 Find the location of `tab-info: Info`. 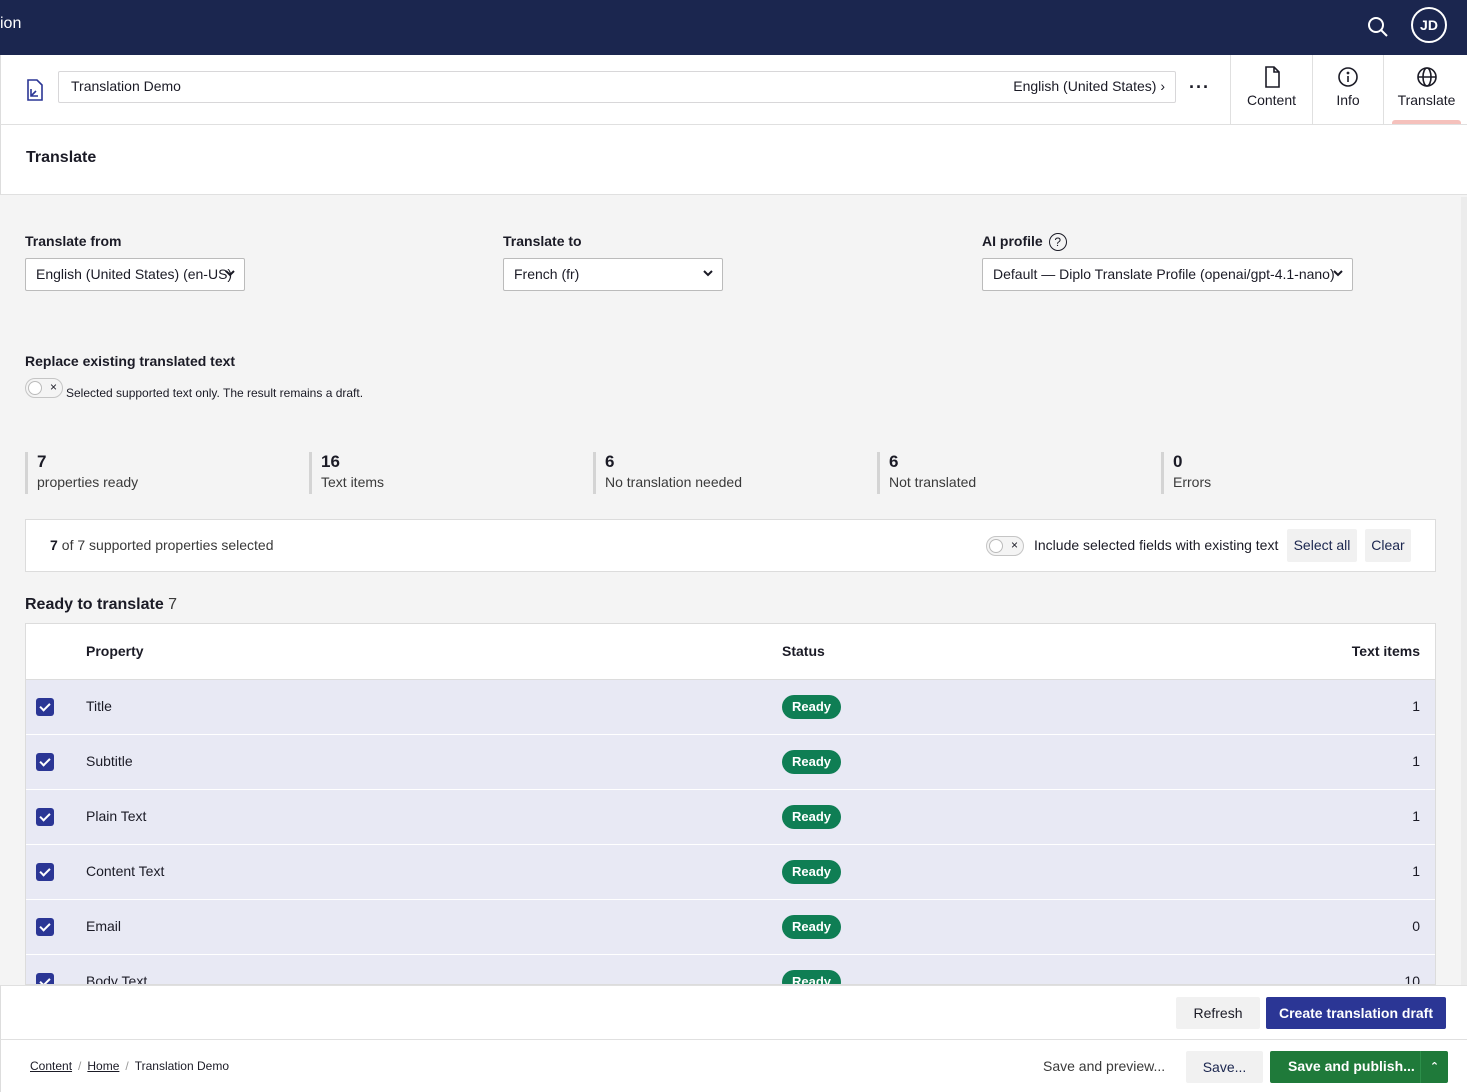

tab-info: Info is located at coordinates (1347, 89).